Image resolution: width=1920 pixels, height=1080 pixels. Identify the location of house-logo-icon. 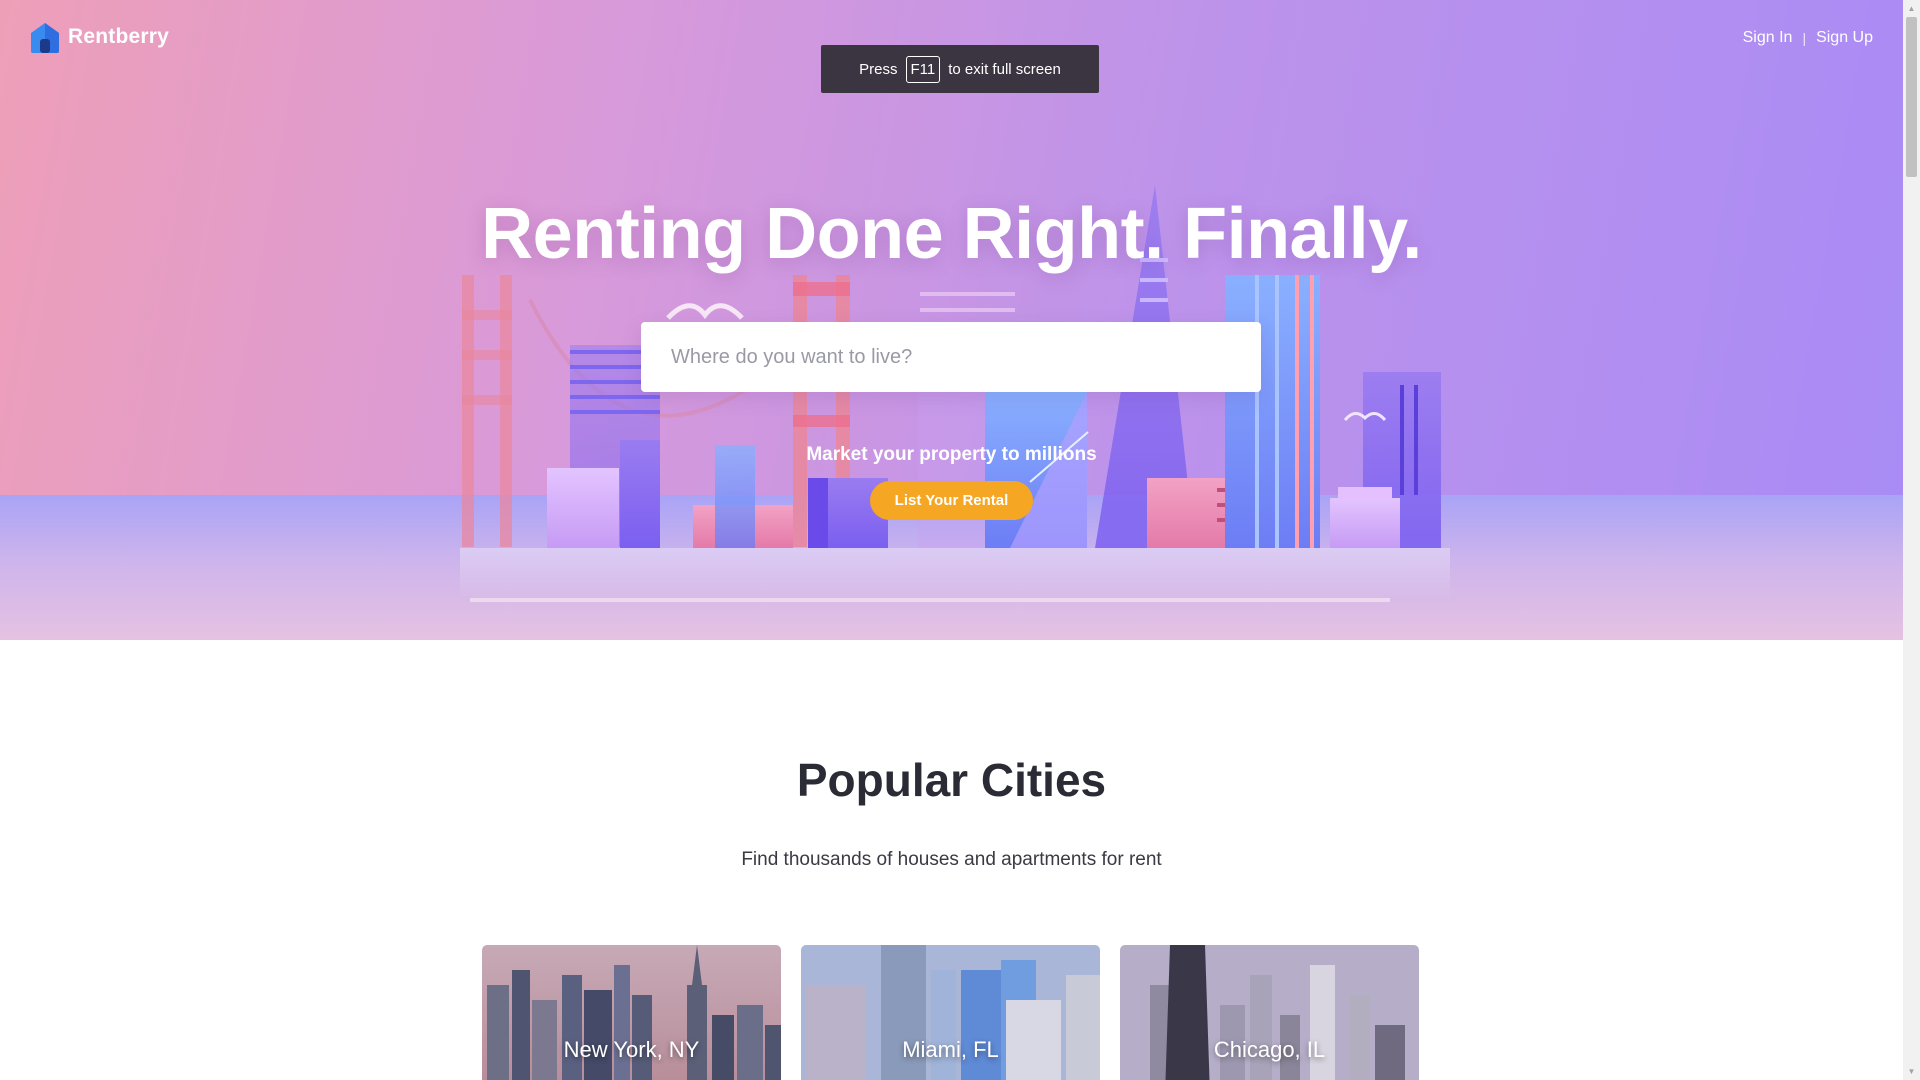
(45, 38).